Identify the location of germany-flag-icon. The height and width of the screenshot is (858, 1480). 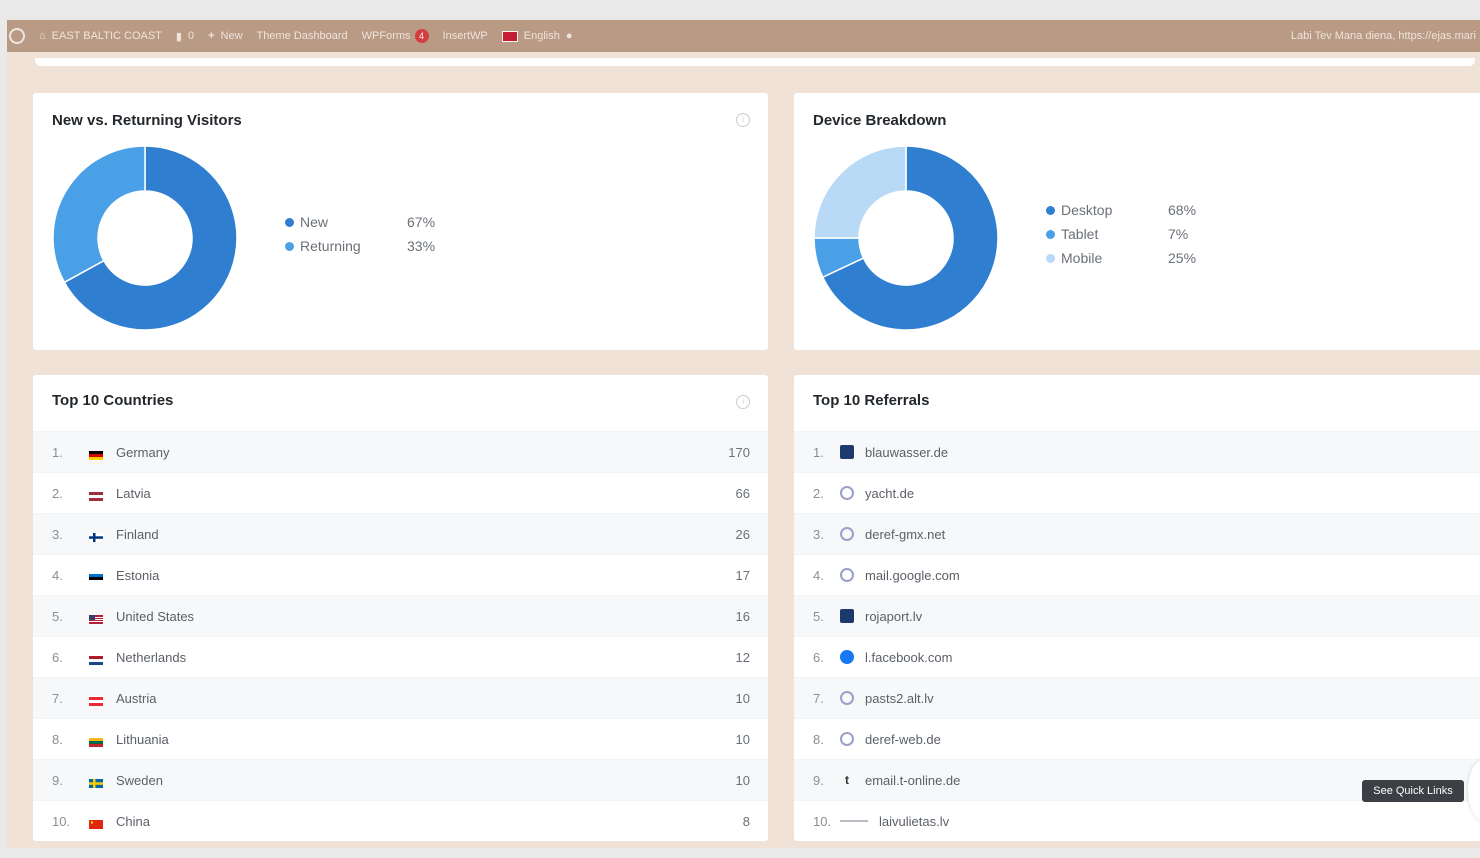
(96, 454).